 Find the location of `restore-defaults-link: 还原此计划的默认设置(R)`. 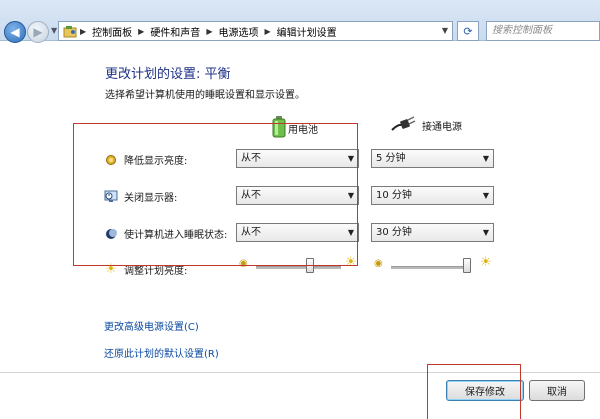

restore-defaults-link: 还原此计划的默认设置(R) is located at coordinates (161, 352).